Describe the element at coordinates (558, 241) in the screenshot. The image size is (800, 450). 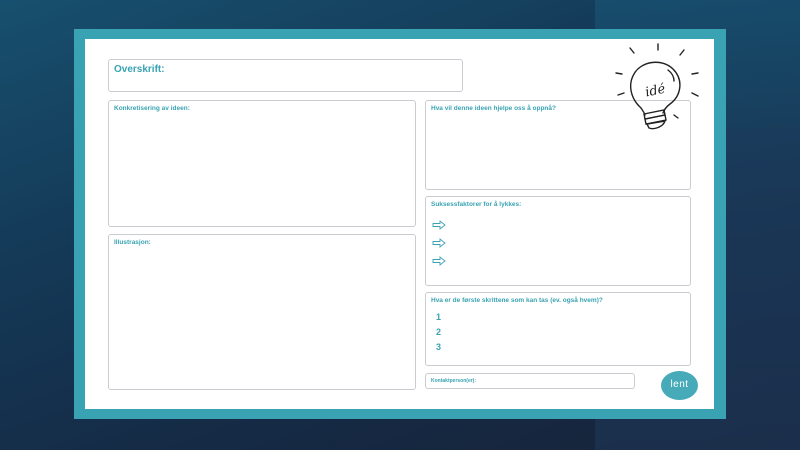
I see `success-factors-field: Suksessfaktorer for å lykkes:` at that location.